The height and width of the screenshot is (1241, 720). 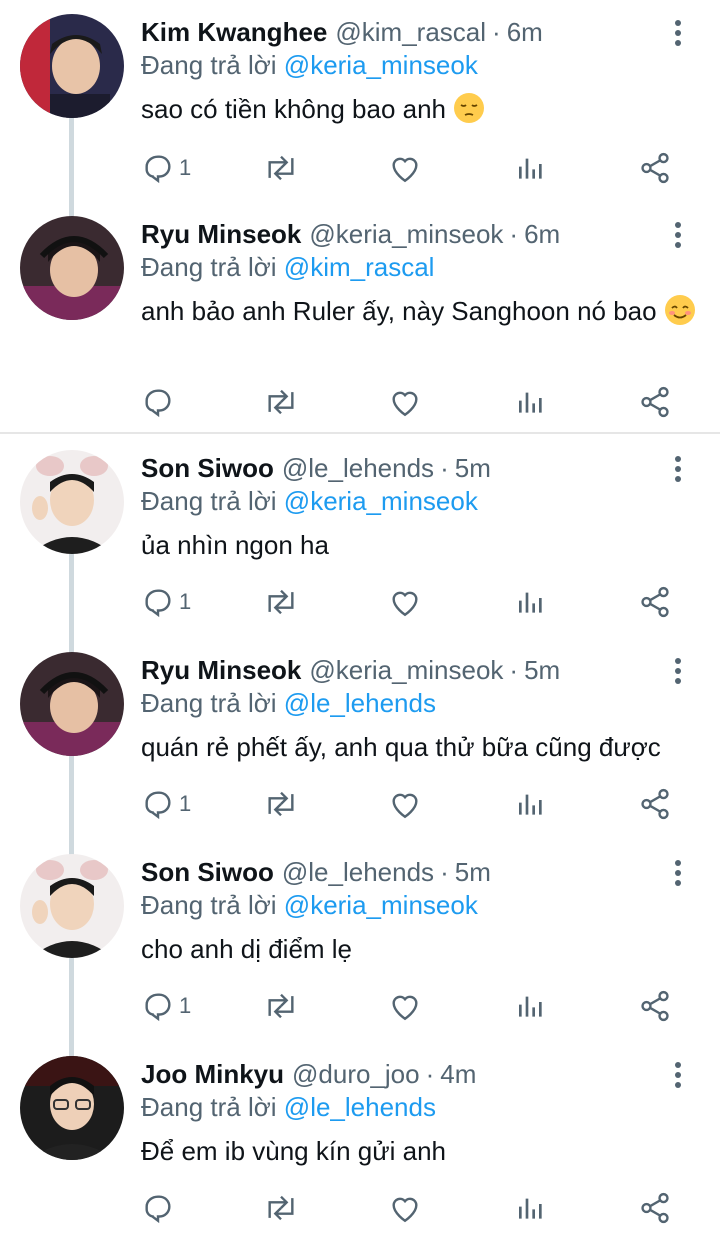 I want to click on author-name: Joo Minkyu, so click(x=212, y=1074).